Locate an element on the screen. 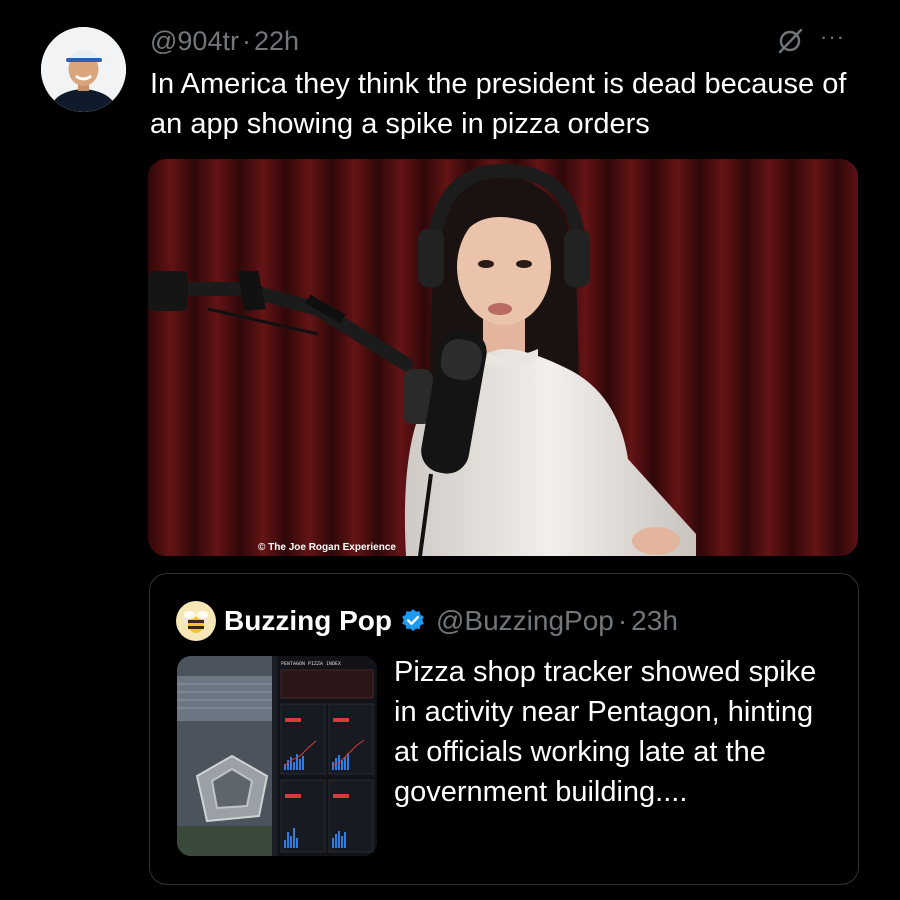  tweet-header: @904tr · 22h is located at coordinates (224, 41).